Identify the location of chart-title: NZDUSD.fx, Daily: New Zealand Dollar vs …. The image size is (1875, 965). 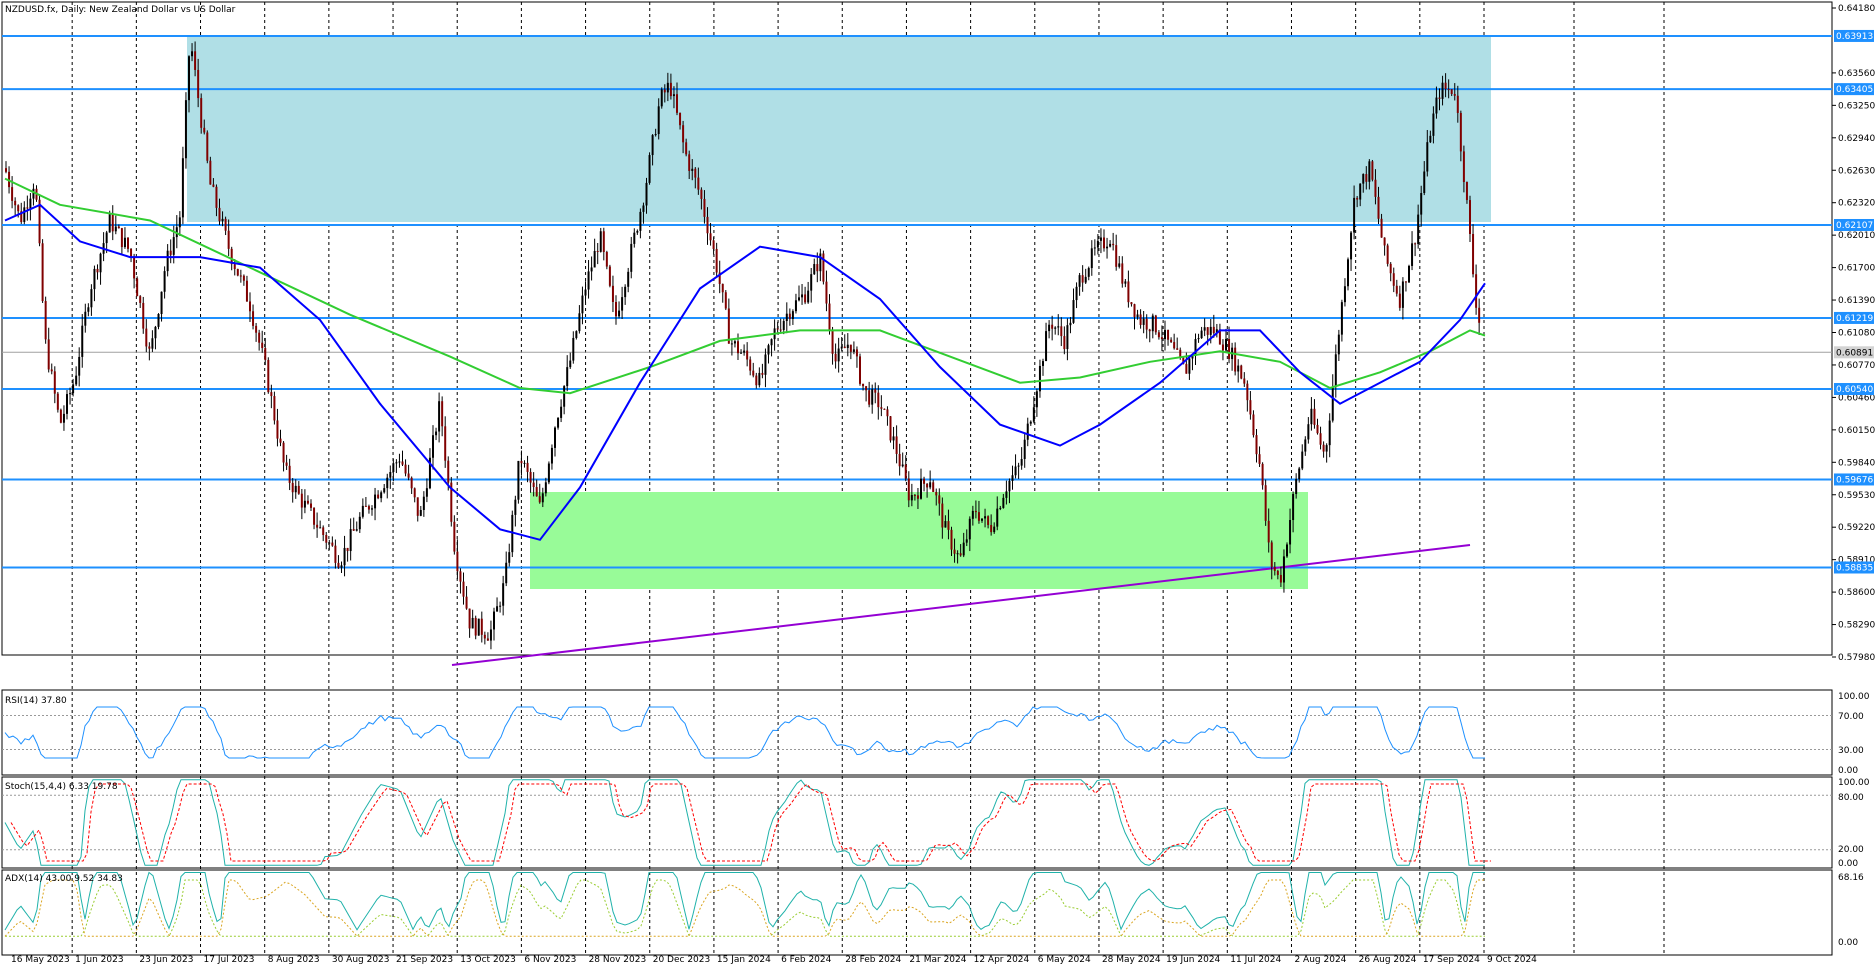
(120, 10).